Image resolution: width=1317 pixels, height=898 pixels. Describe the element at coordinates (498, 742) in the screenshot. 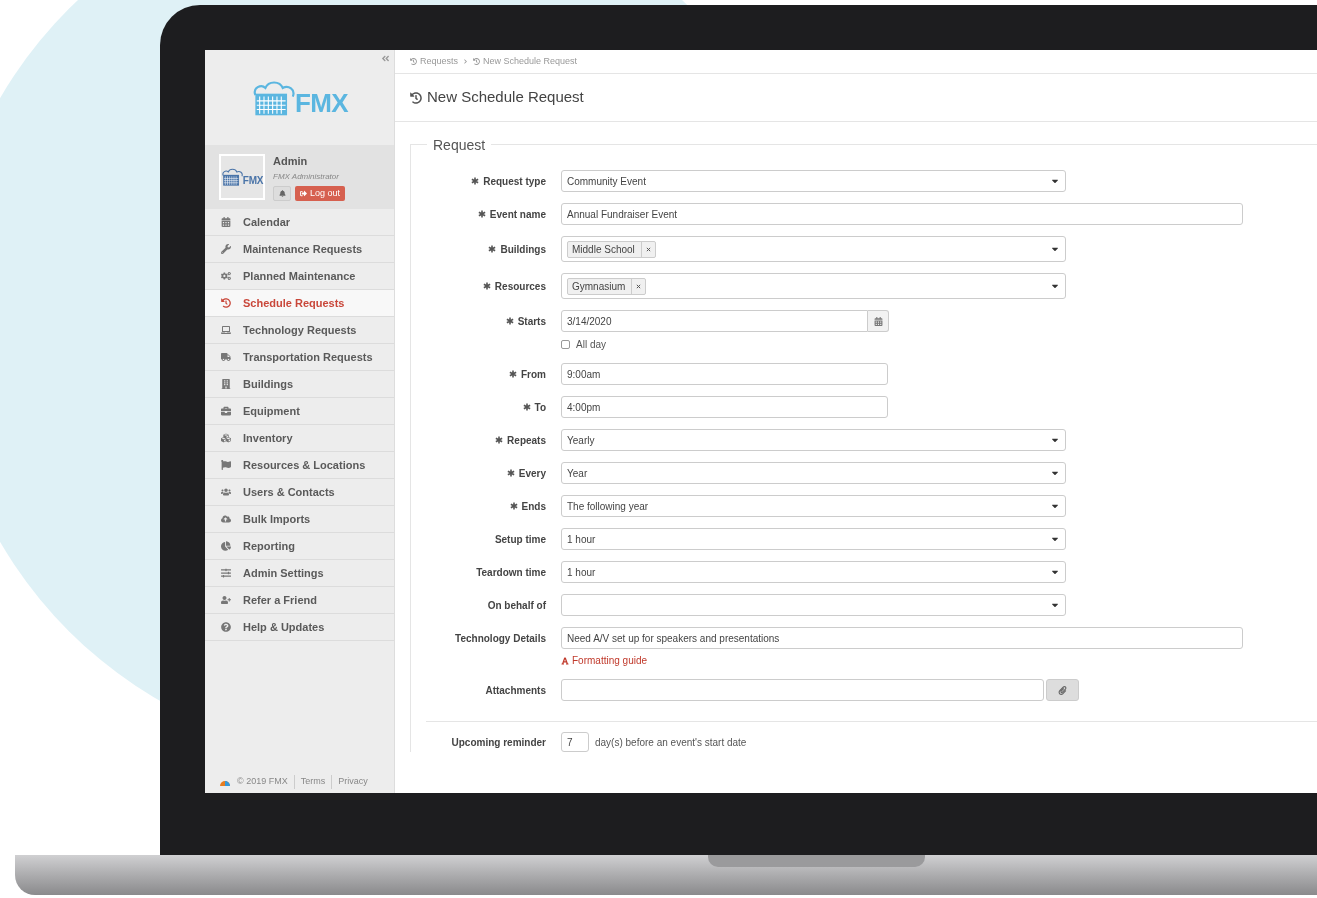

I see `field-label: Upcoming reminder` at that location.